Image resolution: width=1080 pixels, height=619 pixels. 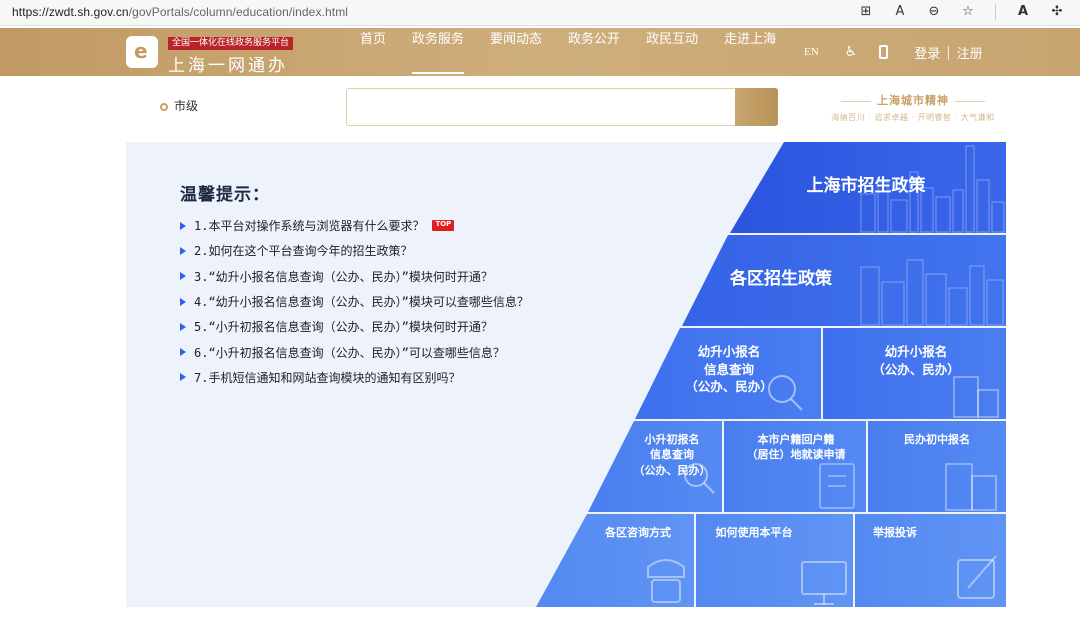 What do you see at coordinates (228, 63) in the screenshot?
I see `logo-title: 上海一网通办` at bounding box center [228, 63].